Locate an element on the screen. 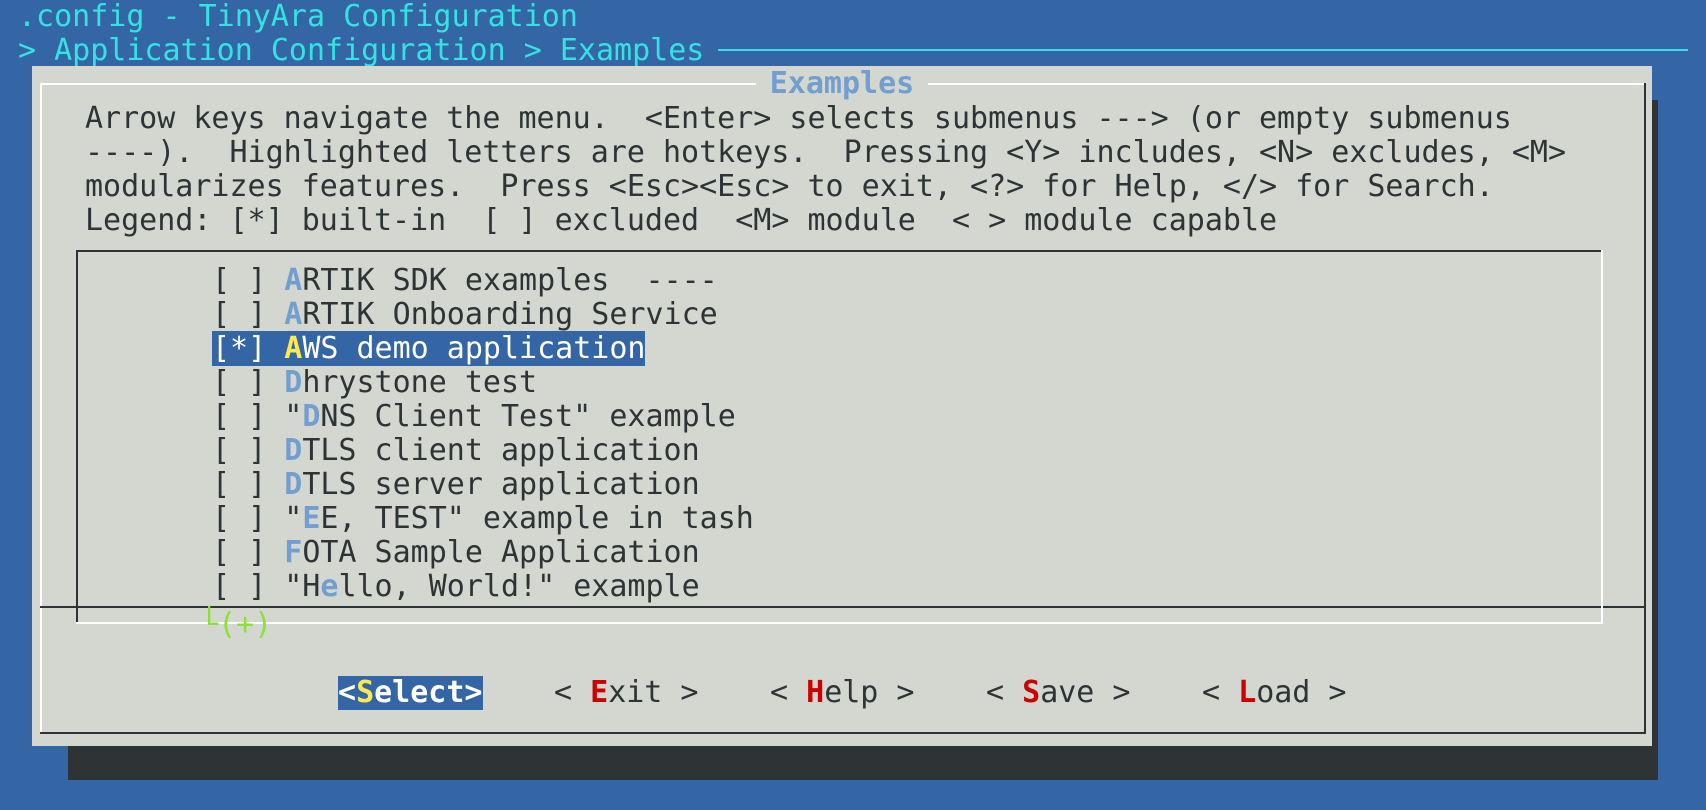 This screenshot has width=1706, height=810. more-items-indicator: └(+) is located at coordinates (236, 624).